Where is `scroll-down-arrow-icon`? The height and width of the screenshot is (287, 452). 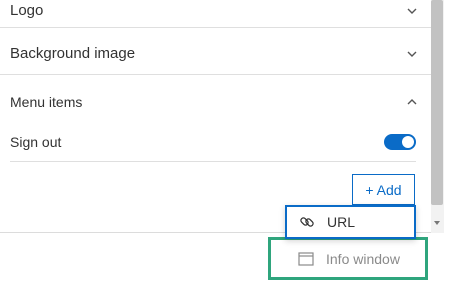
scroll-down-arrow-icon is located at coordinates (437, 223).